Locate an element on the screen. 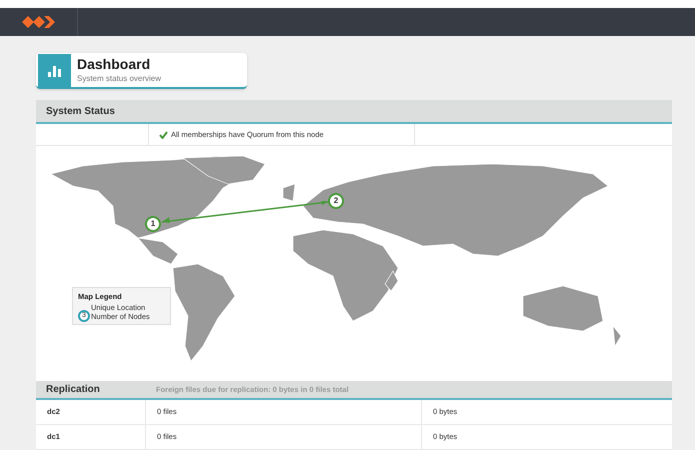 The height and width of the screenshot is (450, 695). panel-title: System Status is located at coordinates (80, 111).